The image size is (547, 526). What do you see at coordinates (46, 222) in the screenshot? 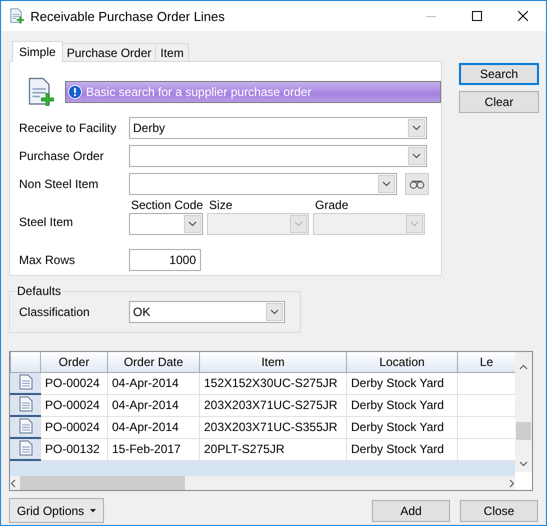
I see `field-label: Steel Item` at bounding box center [46, 222].